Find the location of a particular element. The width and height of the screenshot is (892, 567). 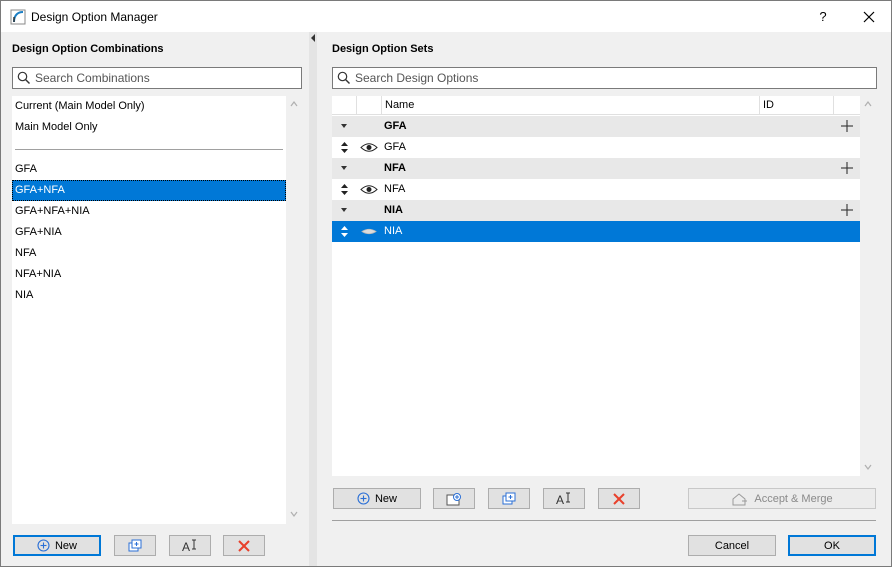

delete-option-button is located at coordinates (619, 498).